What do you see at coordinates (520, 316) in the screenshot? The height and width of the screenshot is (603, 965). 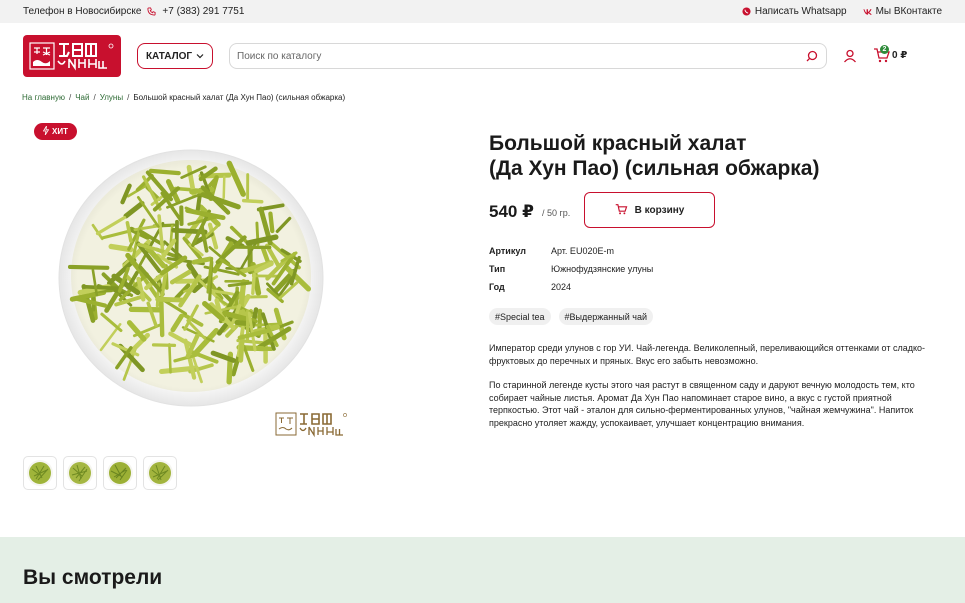 I see `tag-special-tea: #Special tea` at bounding box center [520, 316].